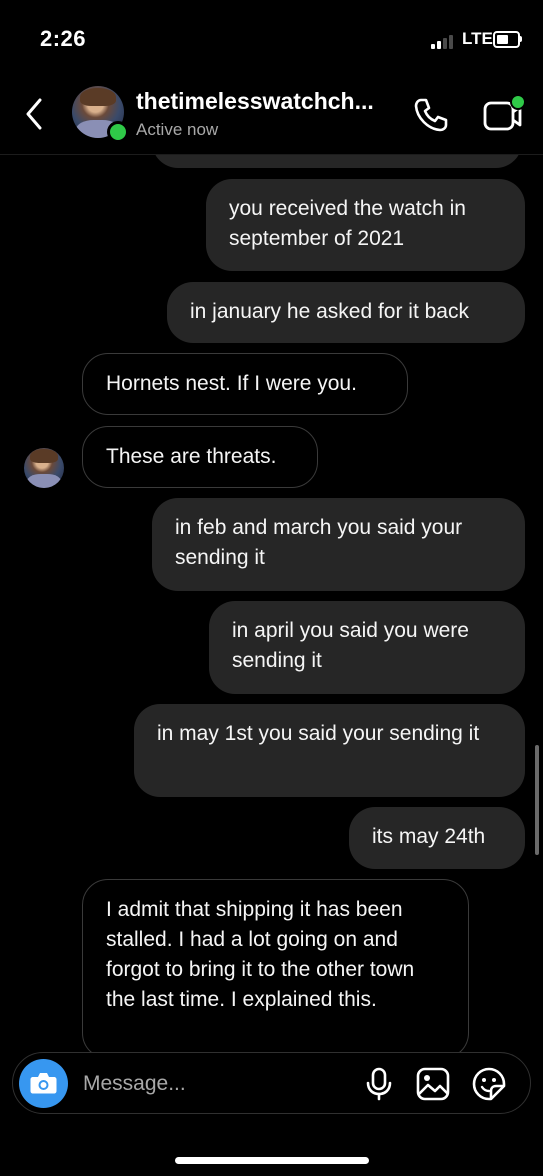  What do you see at coordinates (518, 102) in the screenshot?
I see `video-active-dot` at bounding box center [518, 102].